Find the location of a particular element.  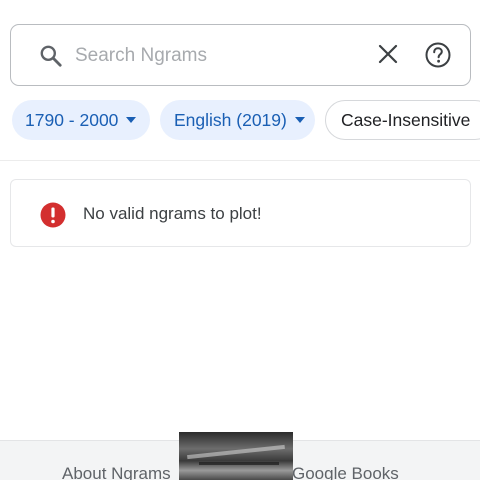

error-message-text: No valid ngrams to plot! is located at coordinates (172, 213).